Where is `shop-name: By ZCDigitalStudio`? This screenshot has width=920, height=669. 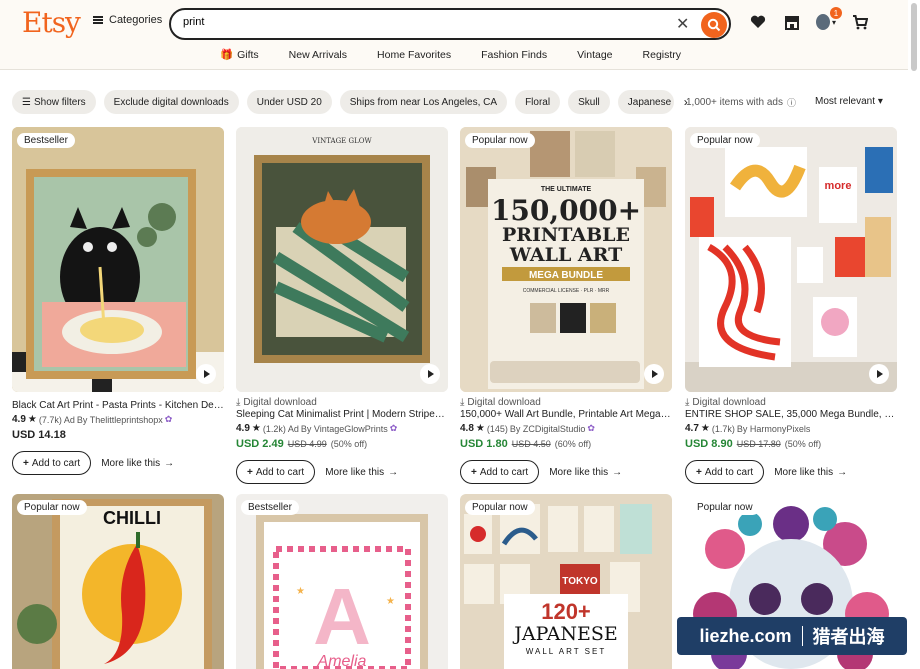
shop-name: By ZCDigitalStudio is located at coordinates (548, 429).